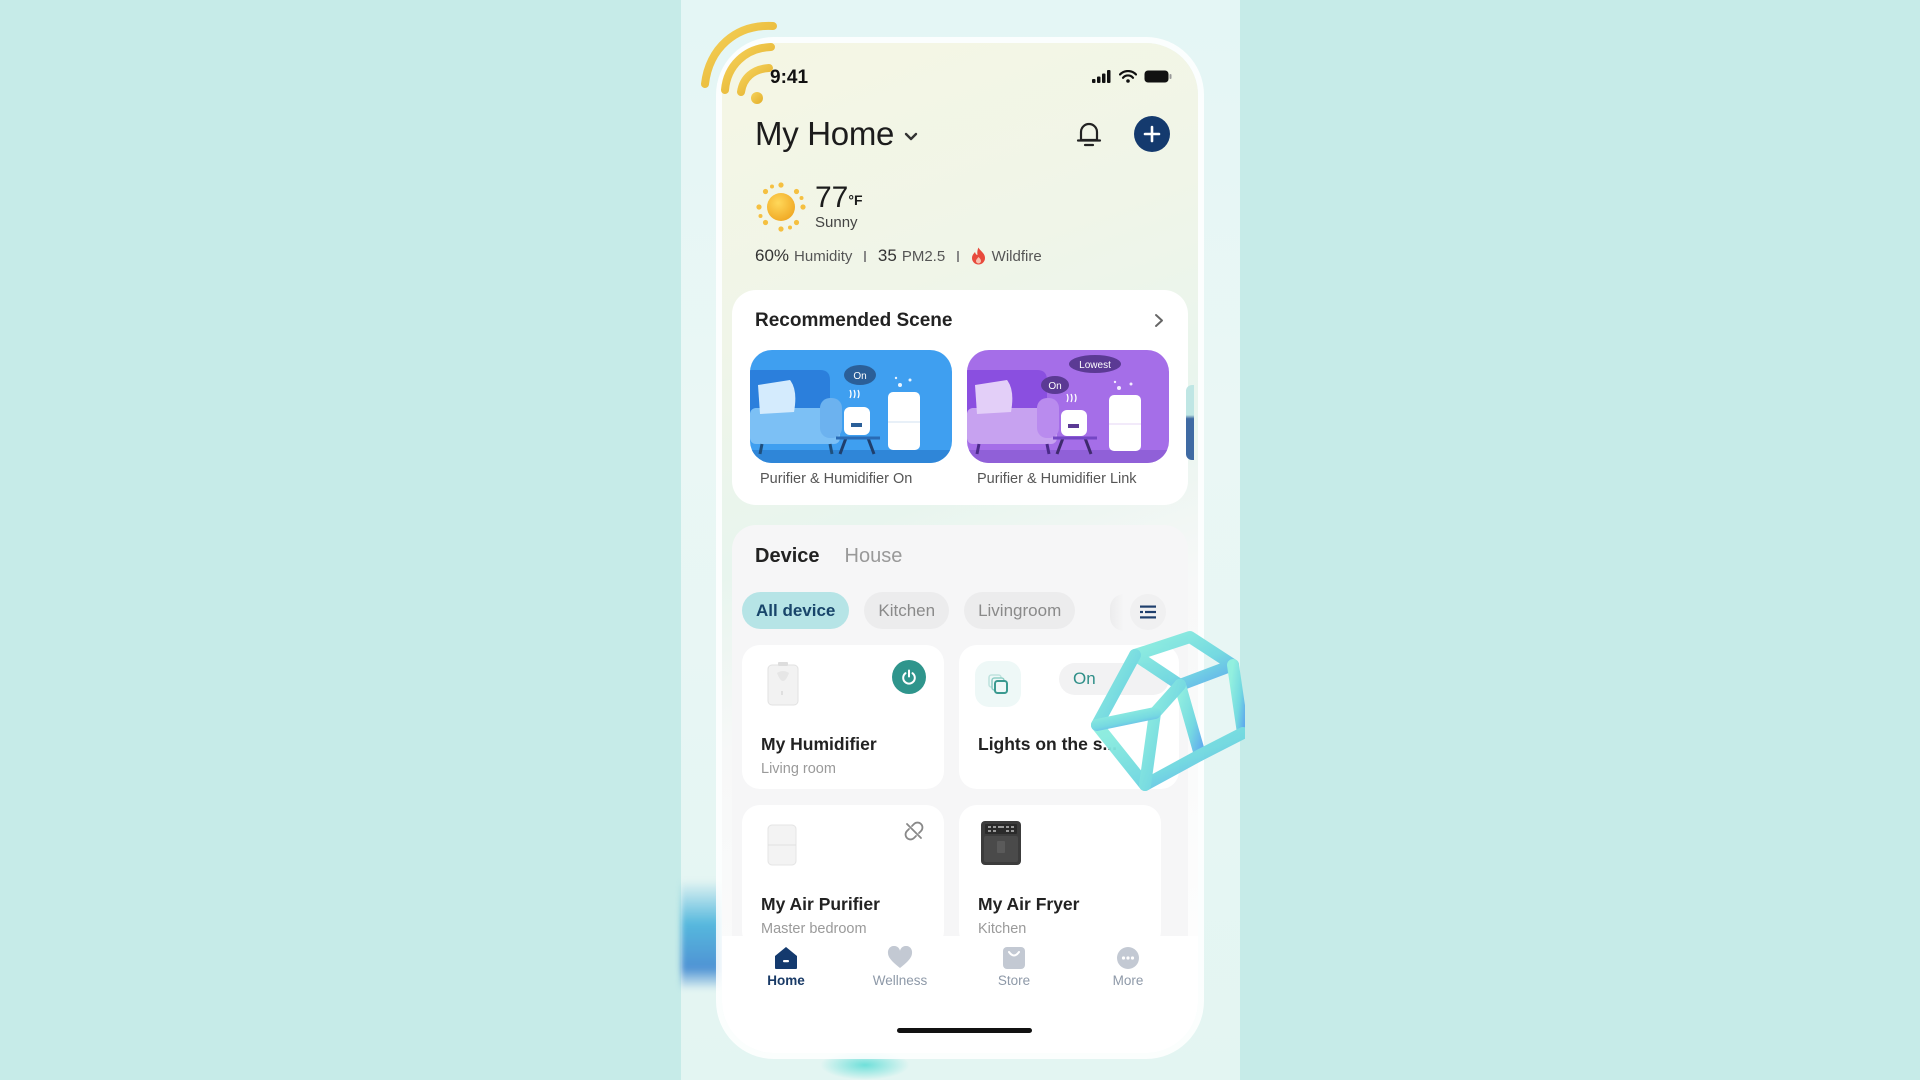 The height and width of the screenshot is (1080, 1920). I want to click on scene-item-peek, so click(1190, 422).